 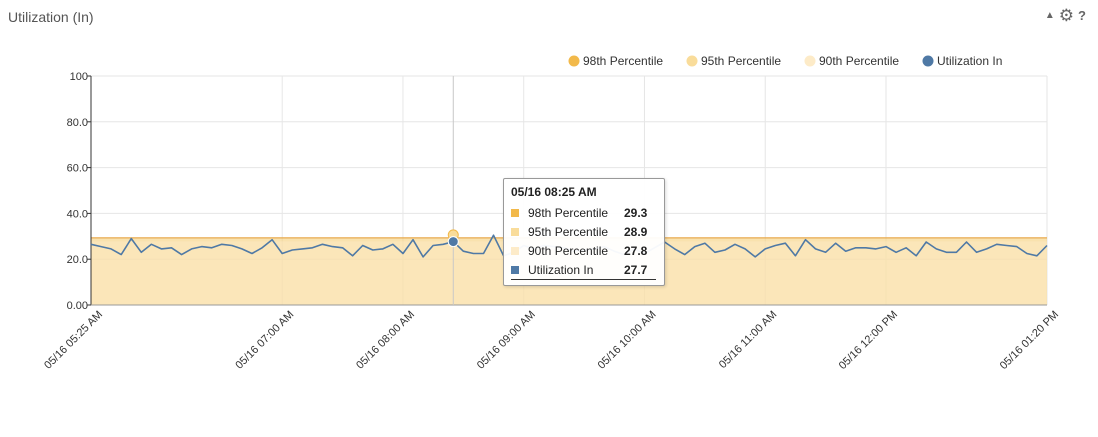 I want to click on x-tick-label-0: 05/16 05:25 AM, so click(x=73, y=340).